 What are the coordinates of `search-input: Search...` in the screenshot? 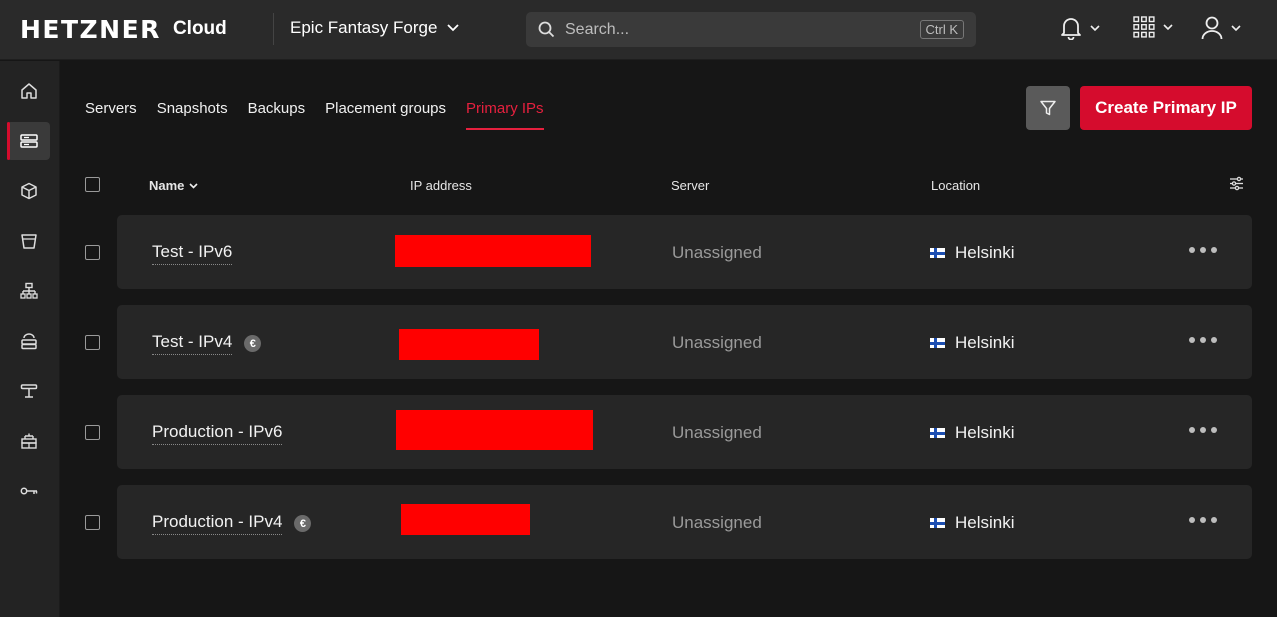 It's located at (742, 30).